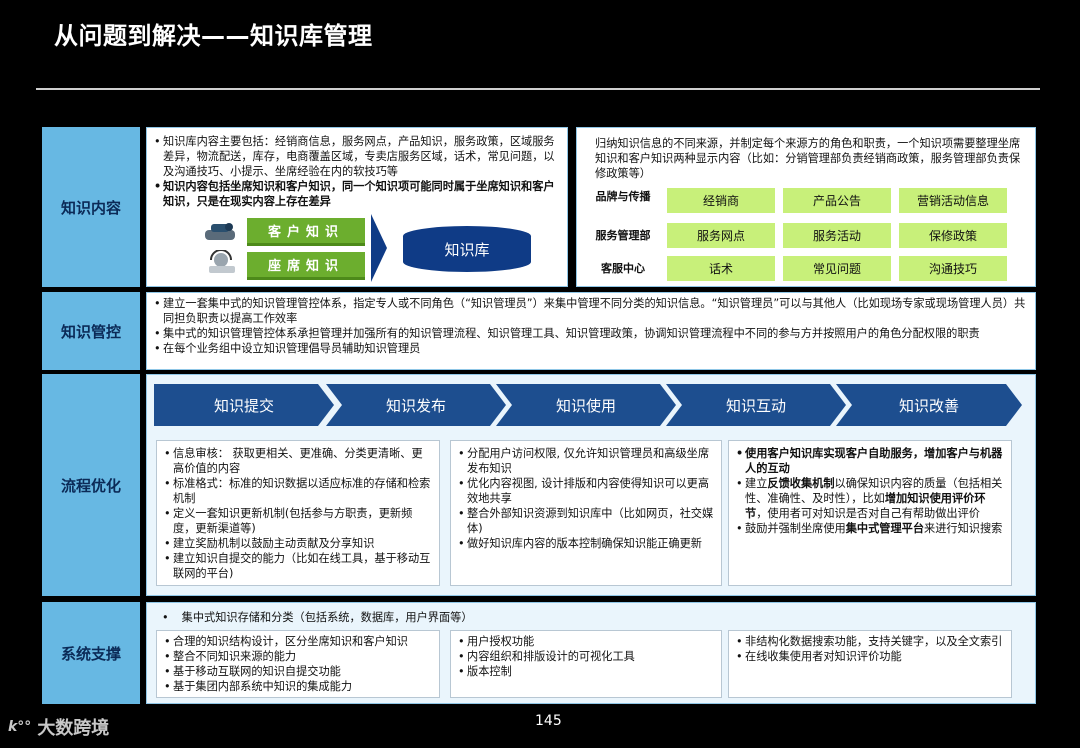 This screenshot has height=748, width=1080. I want to click on system-item-2-2: 内容组织和排版设计的可视化工具, so click(586, 656).